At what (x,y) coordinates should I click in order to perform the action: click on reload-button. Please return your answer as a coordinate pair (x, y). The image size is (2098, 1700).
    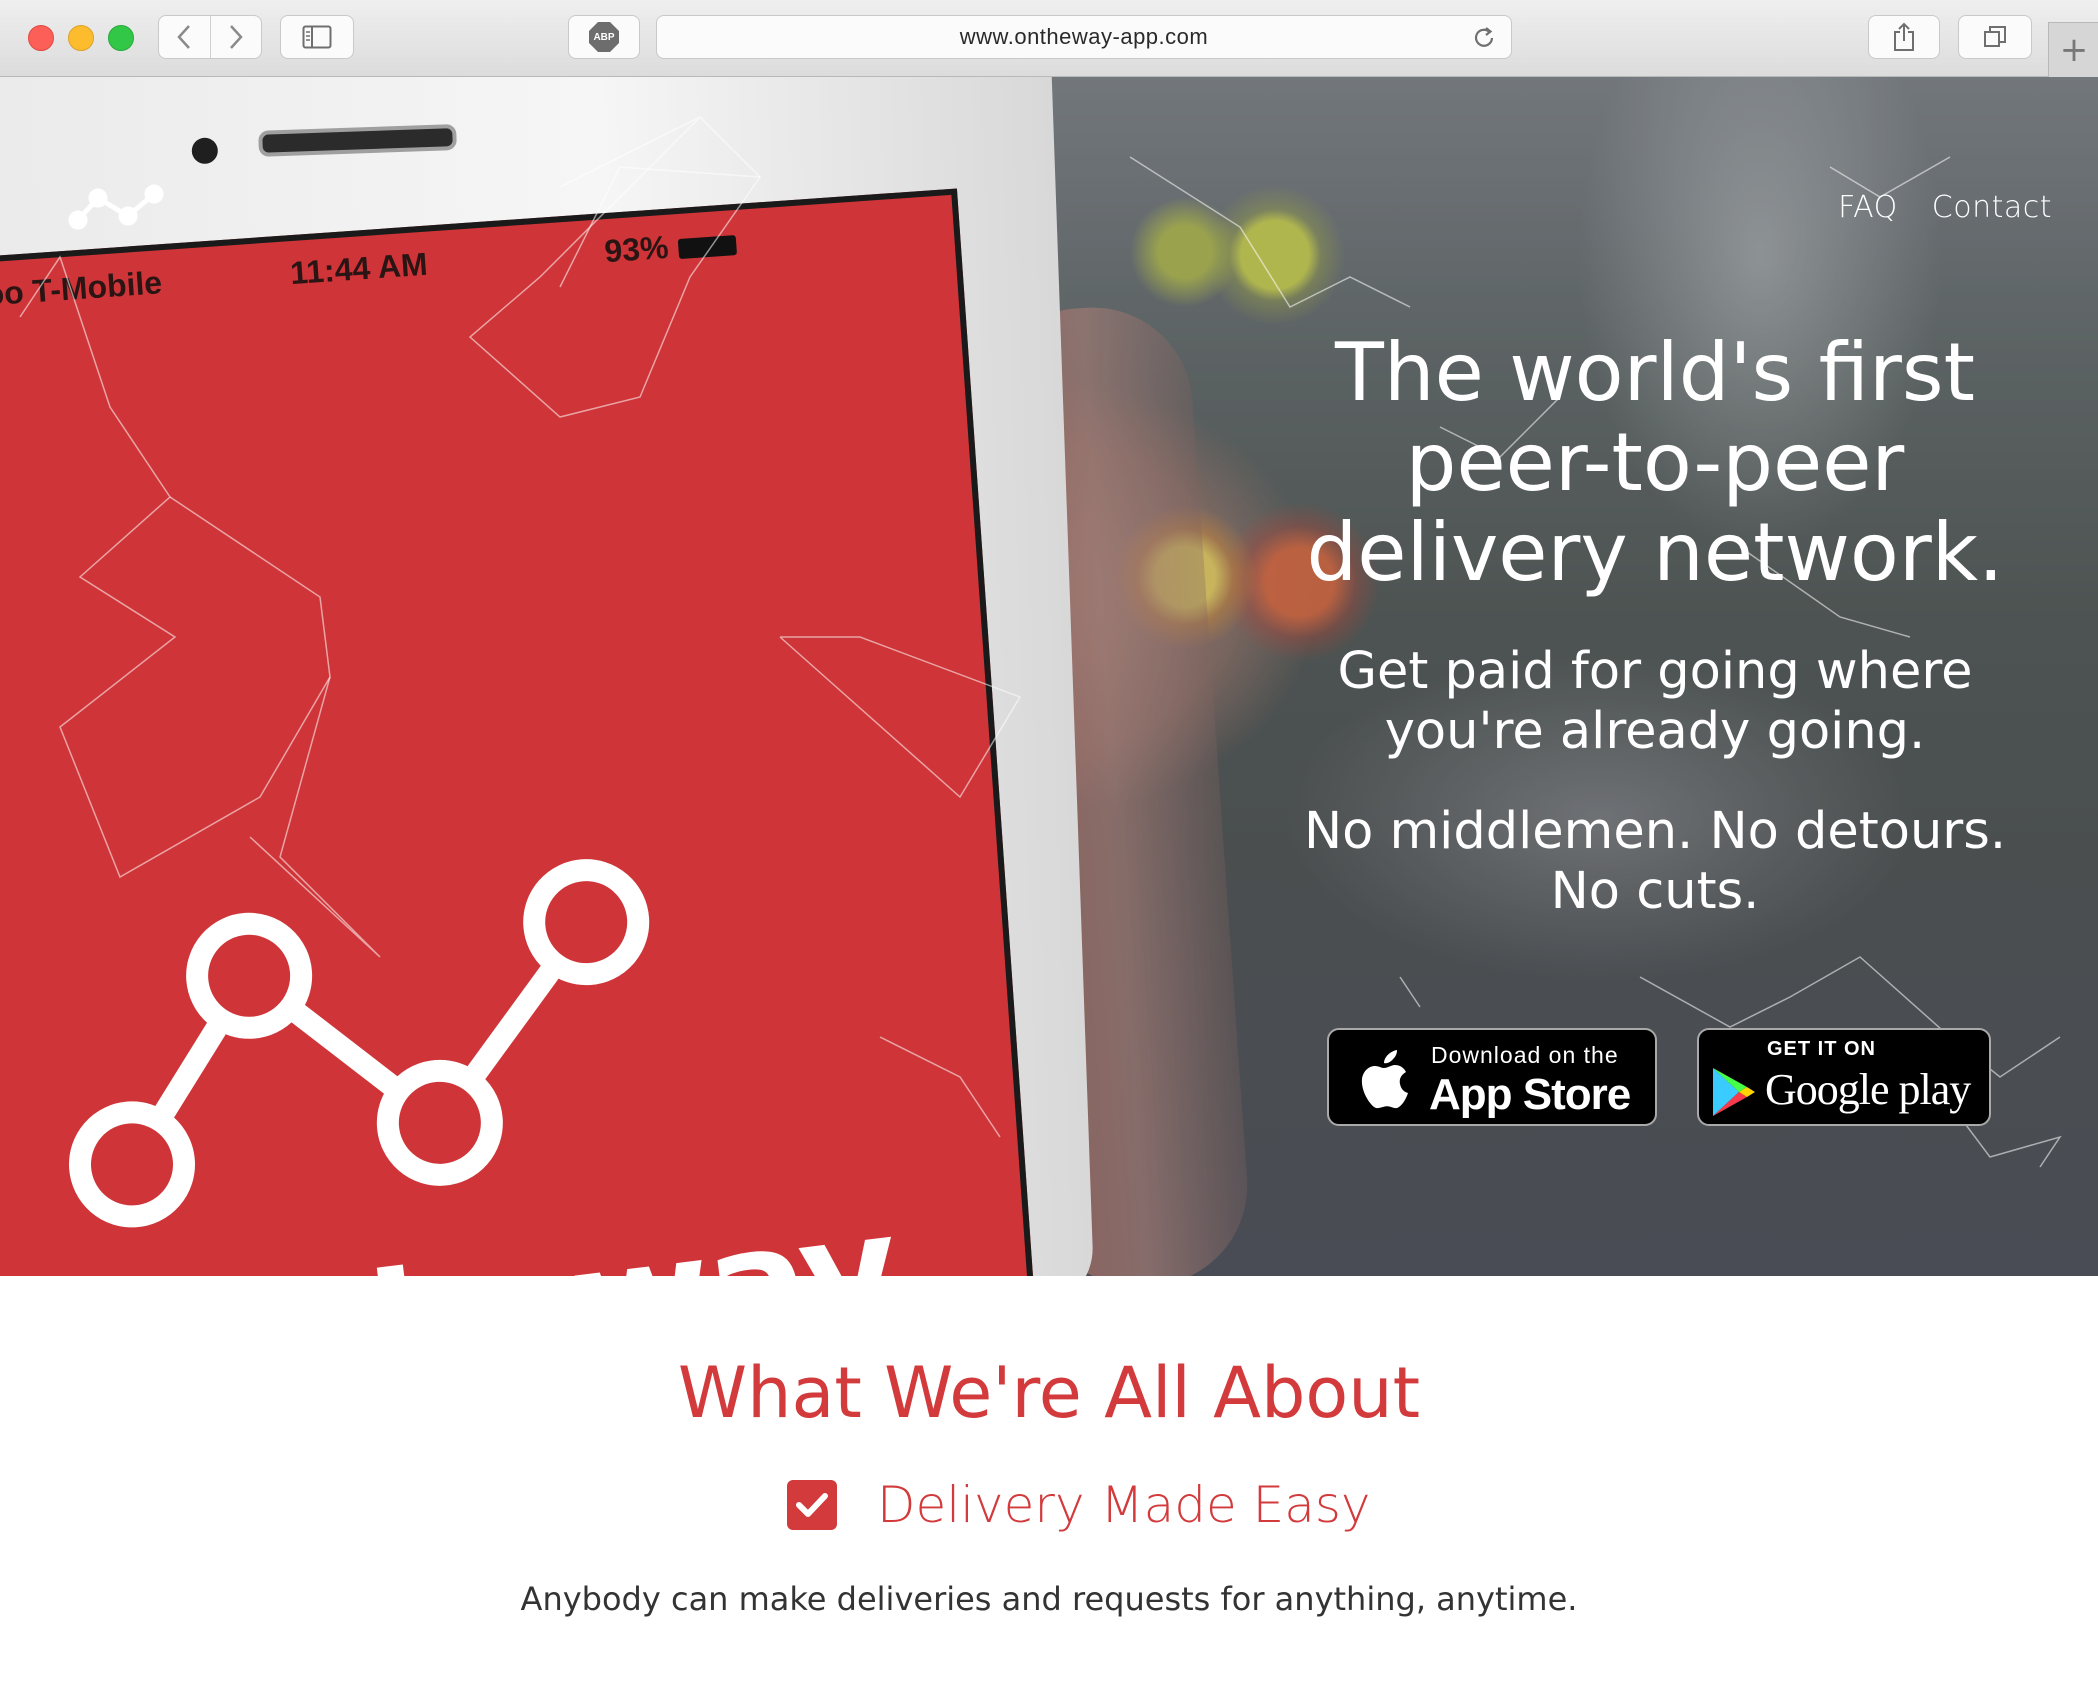
    Looking at the image, I should click on (1484, 40).